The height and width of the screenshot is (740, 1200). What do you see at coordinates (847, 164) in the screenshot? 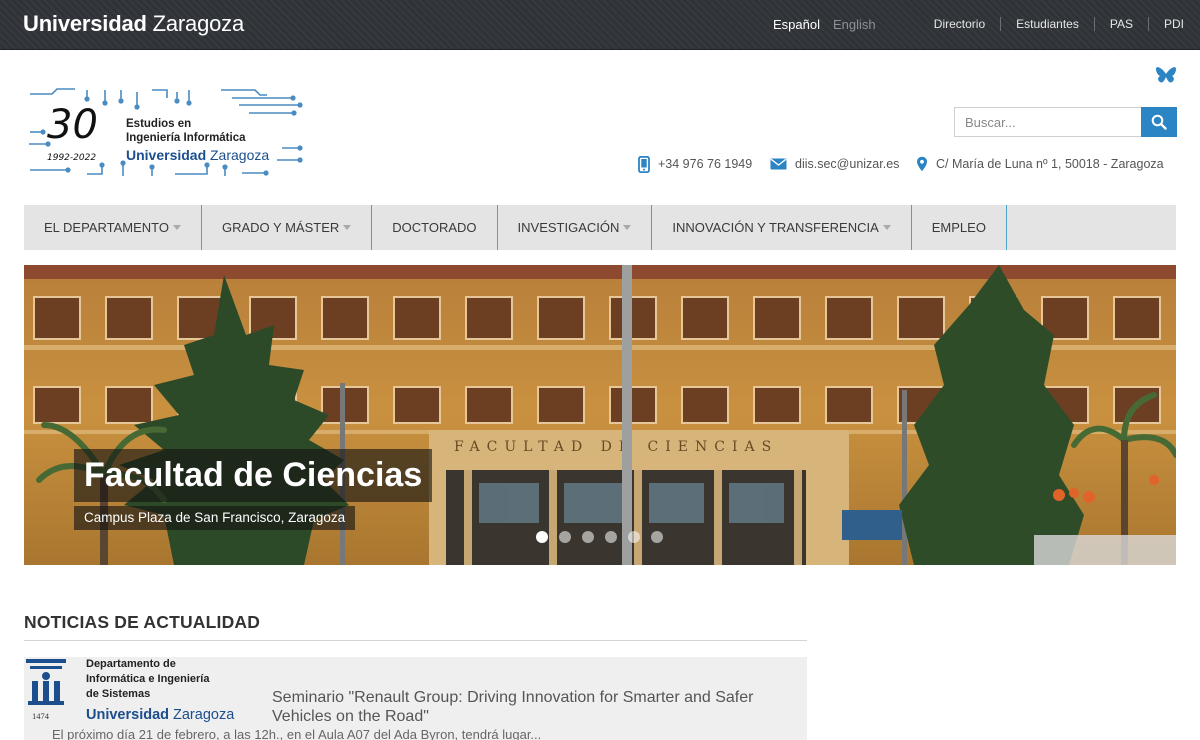
I see `email-text: diis.sec@unizar.es` at bounding box center [847, 164].